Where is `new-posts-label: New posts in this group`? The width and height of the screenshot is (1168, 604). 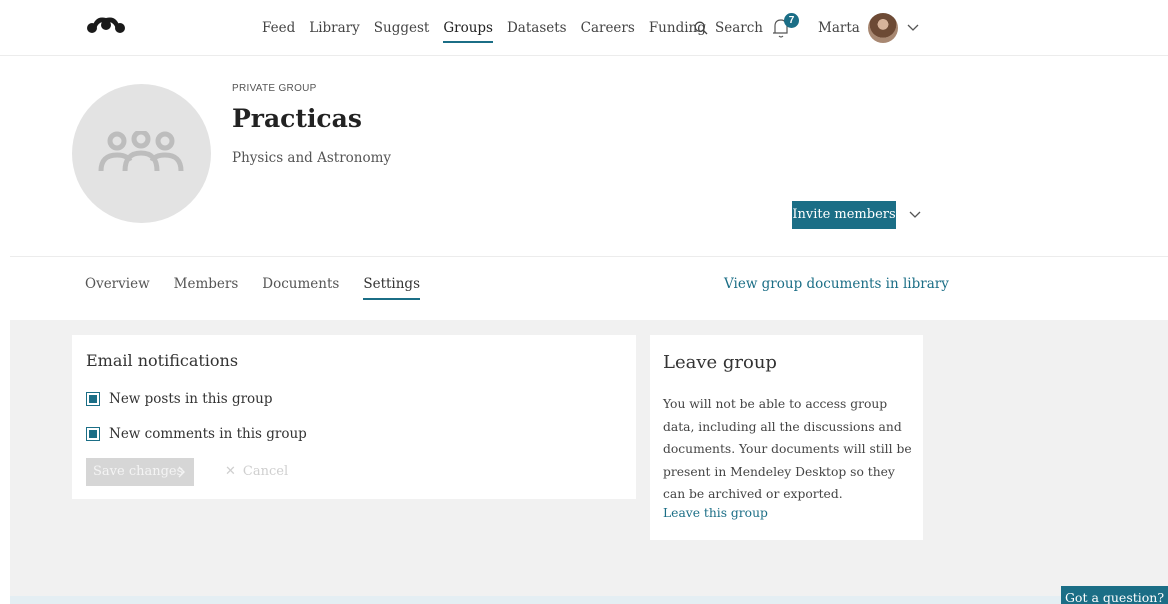
new-posts-label: New posts in this group is located at coordinates (191, 399).